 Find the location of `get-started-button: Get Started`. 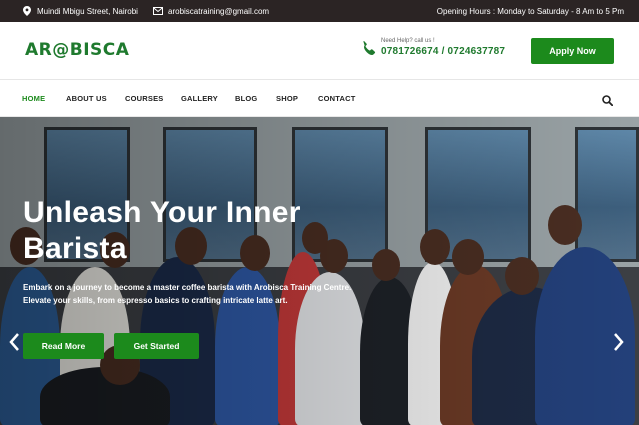

get-started-button: Get Started is located at coordinates (156, 346).